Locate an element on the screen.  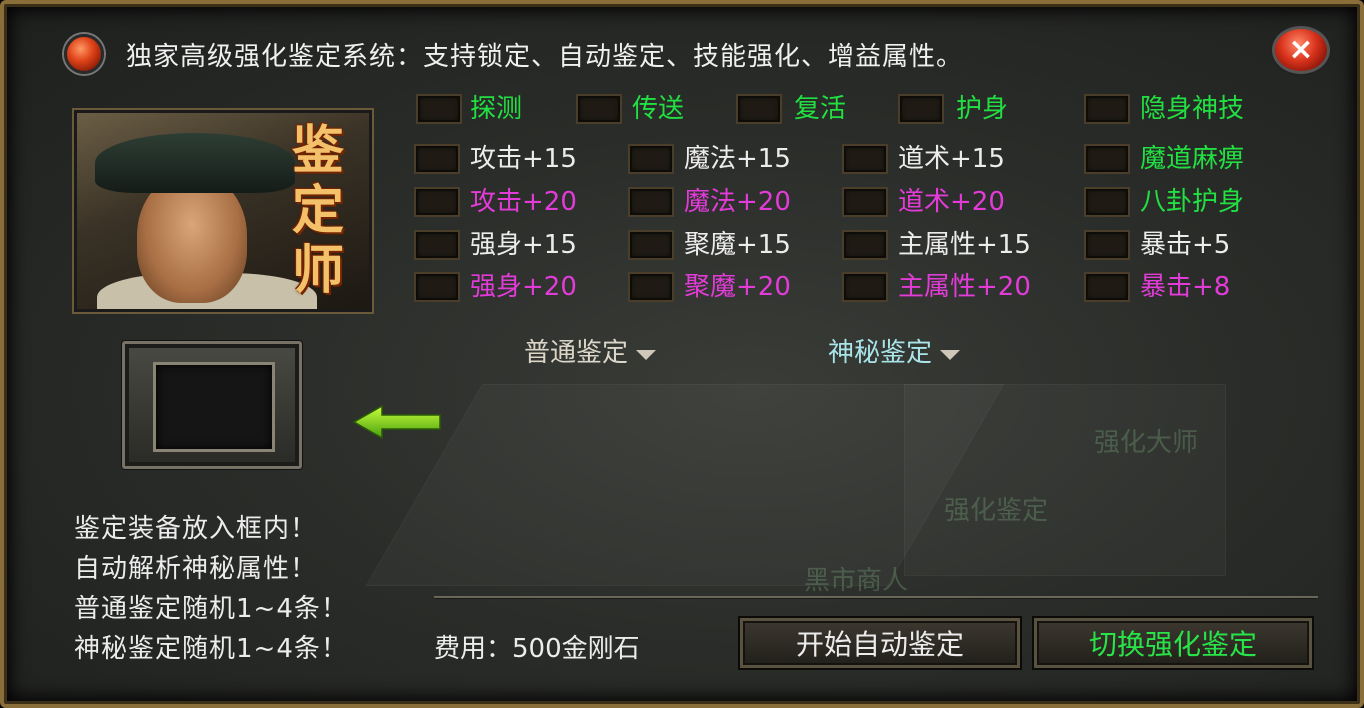
close-button: × is located at coordinates (1301, 50).